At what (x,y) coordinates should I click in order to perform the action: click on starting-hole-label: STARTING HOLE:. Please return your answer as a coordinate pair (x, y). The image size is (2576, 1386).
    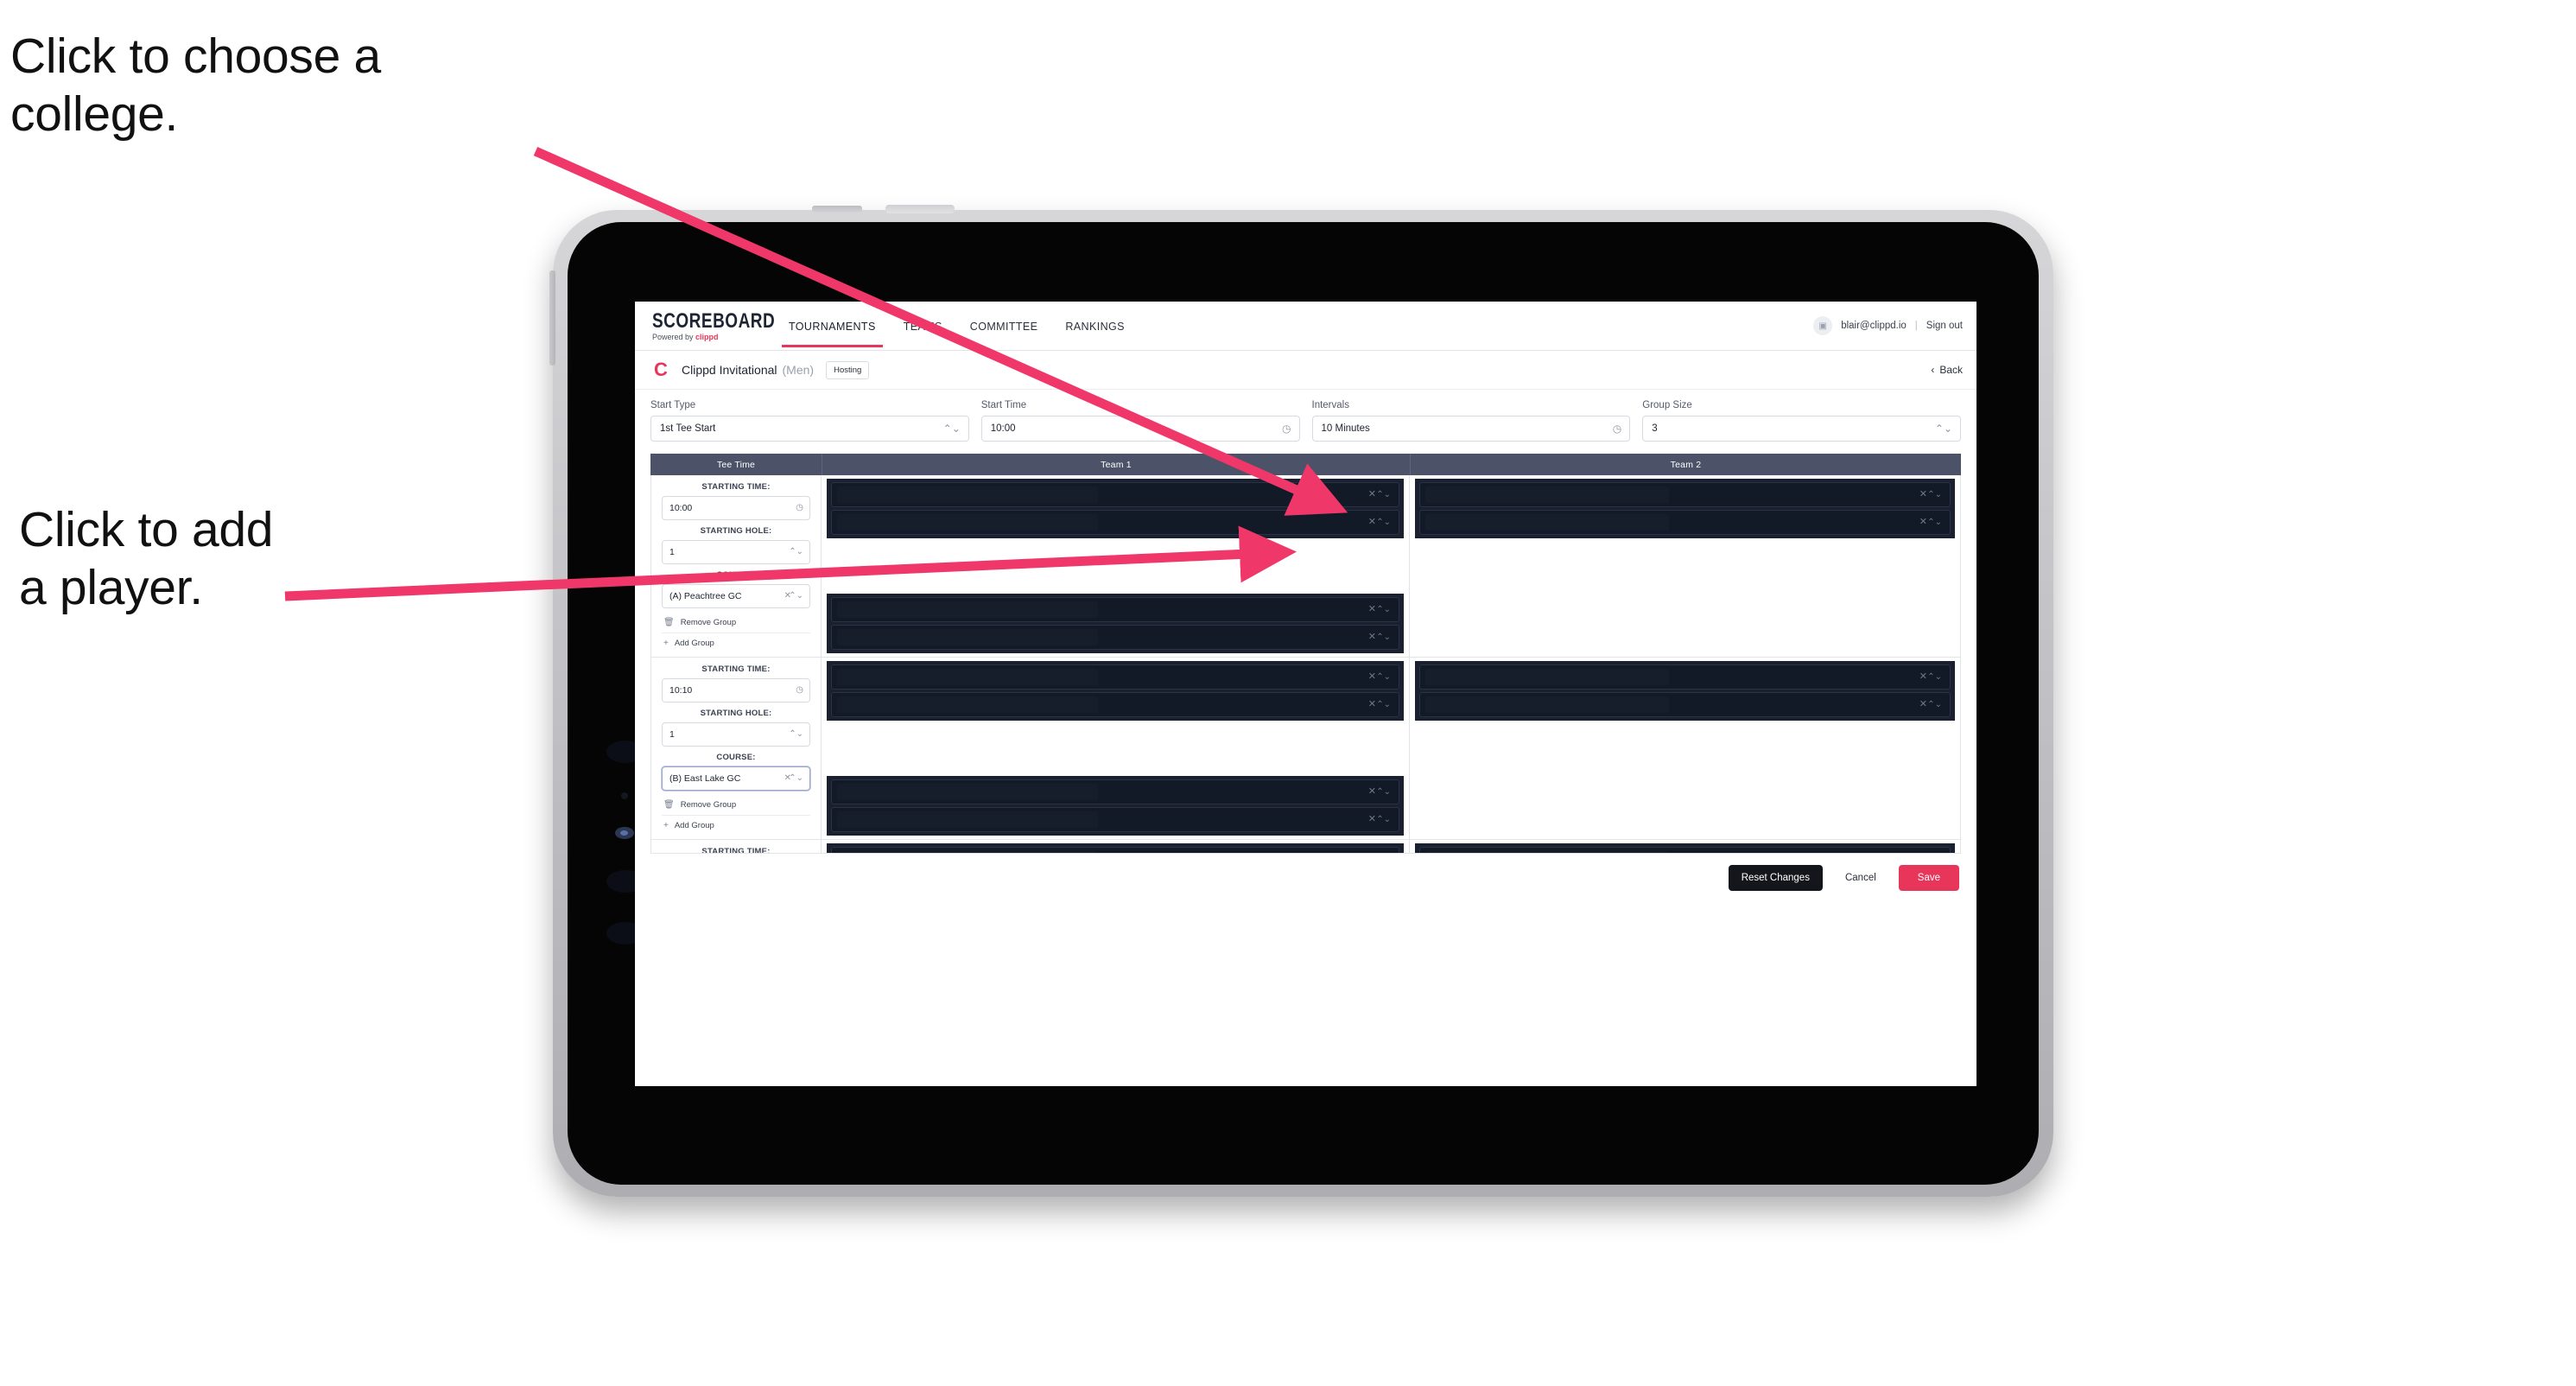
    Looking at the image, I should click on (736, 531).